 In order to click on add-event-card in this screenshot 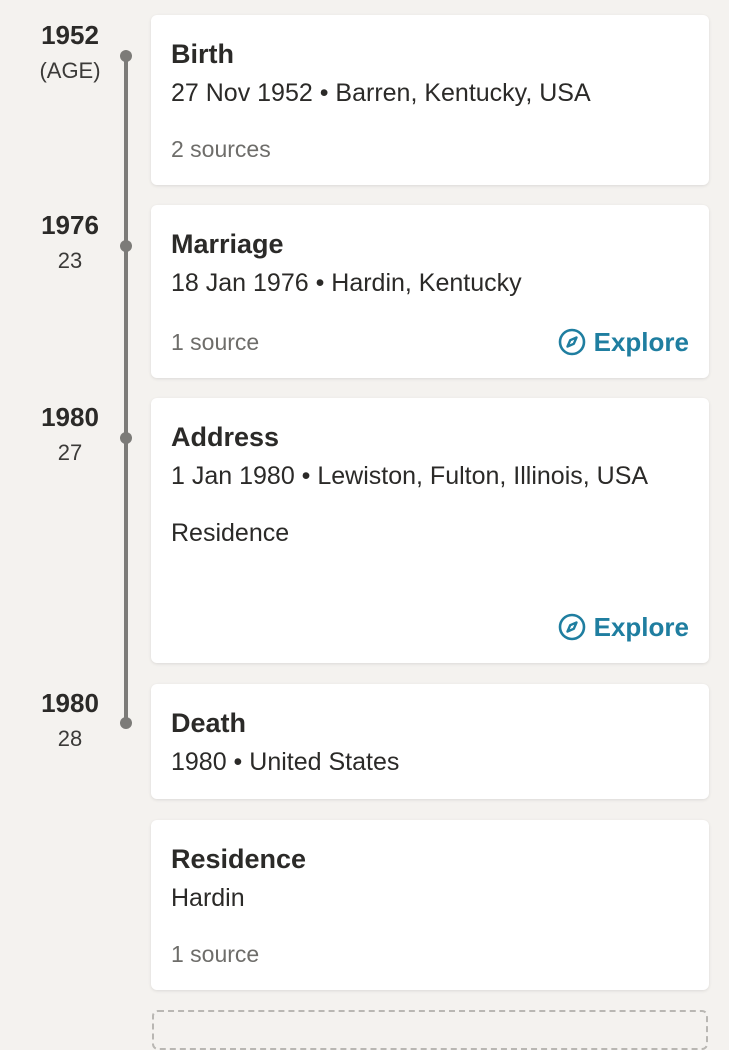, I will do `click(430, 1030)`.